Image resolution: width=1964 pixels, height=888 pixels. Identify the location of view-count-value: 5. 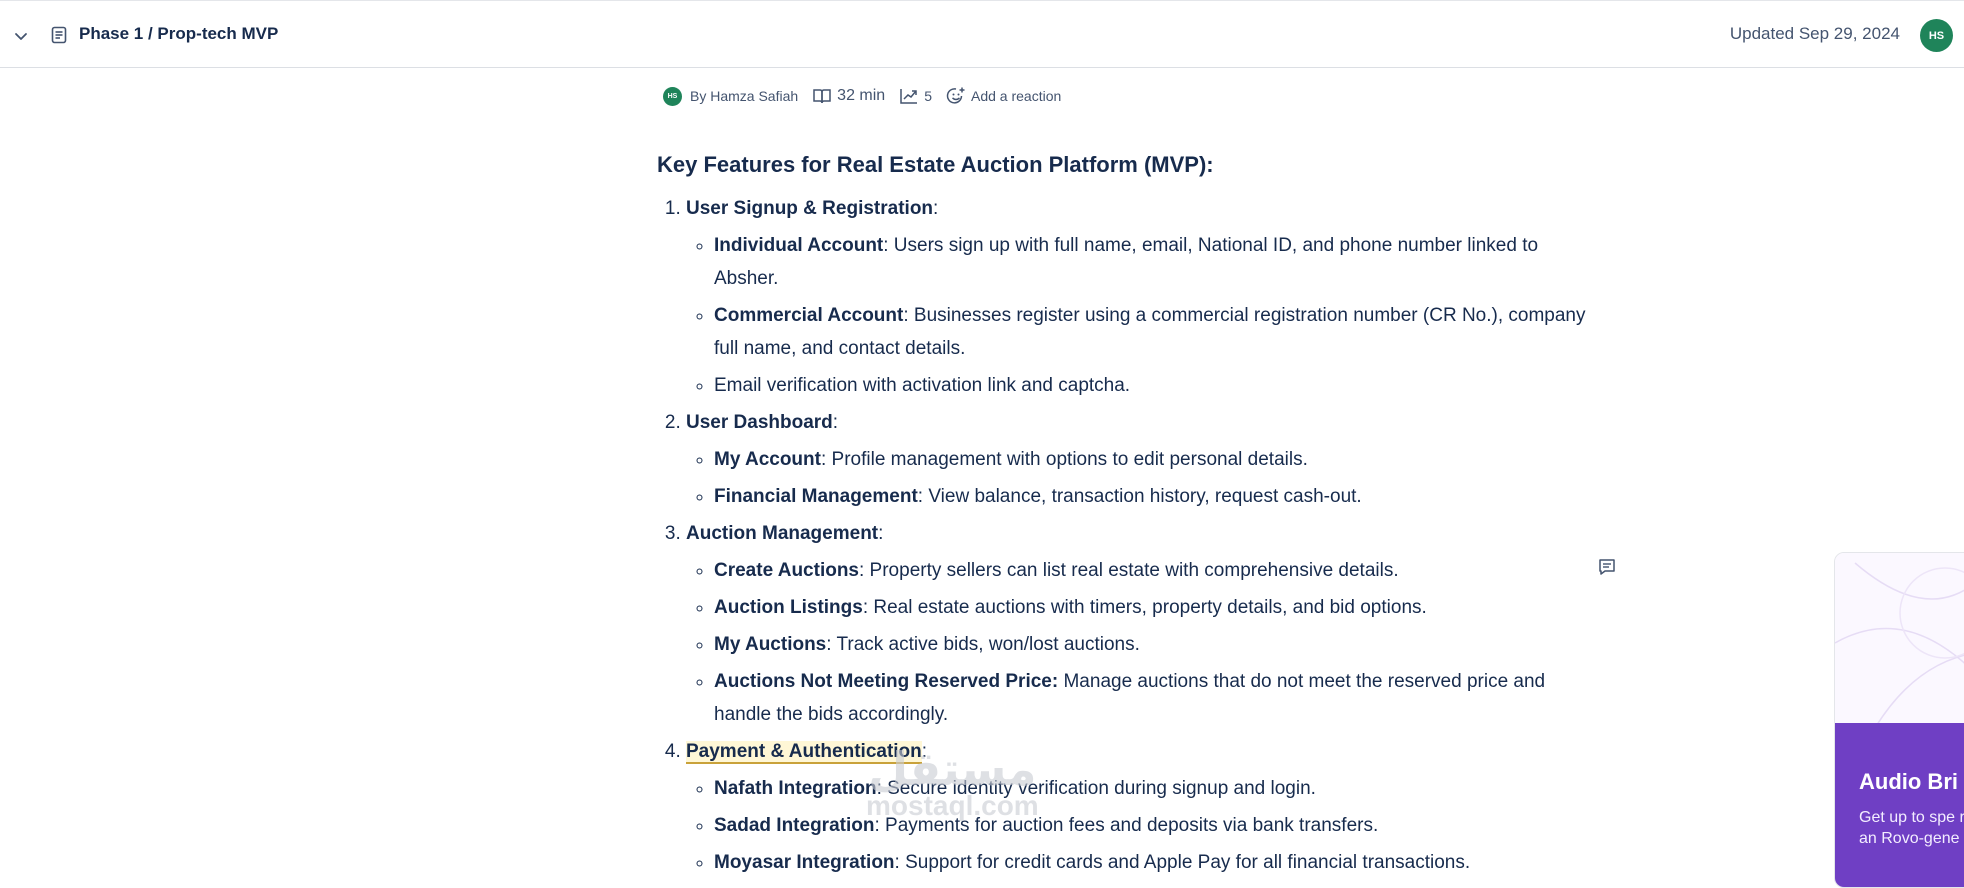
(928, 96).